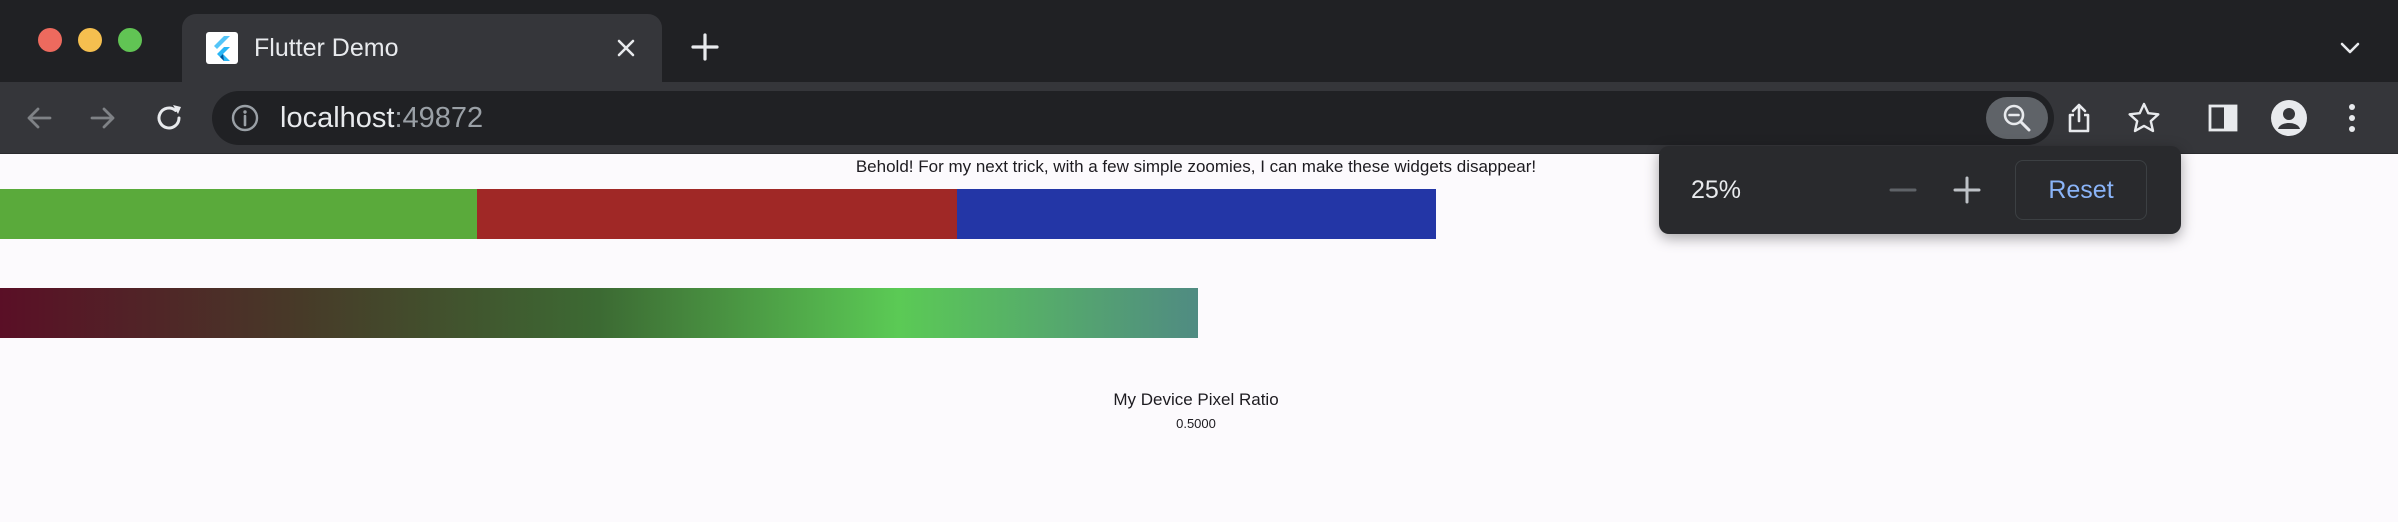 This screenshot has height=522, width=2398. I want to click on color-bar-green, so click(238, 214).